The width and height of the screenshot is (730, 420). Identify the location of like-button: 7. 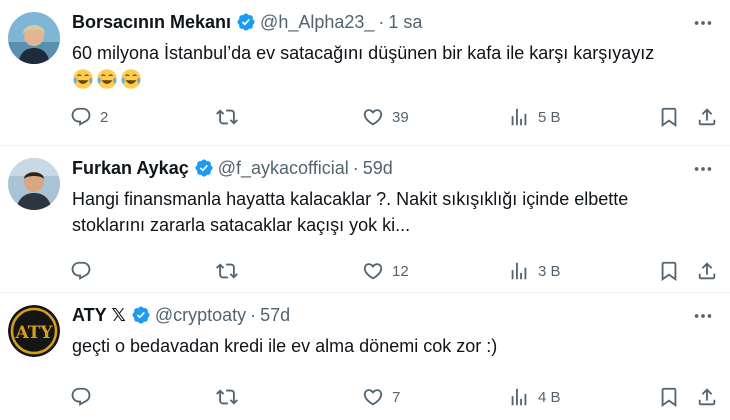
(381, 397).